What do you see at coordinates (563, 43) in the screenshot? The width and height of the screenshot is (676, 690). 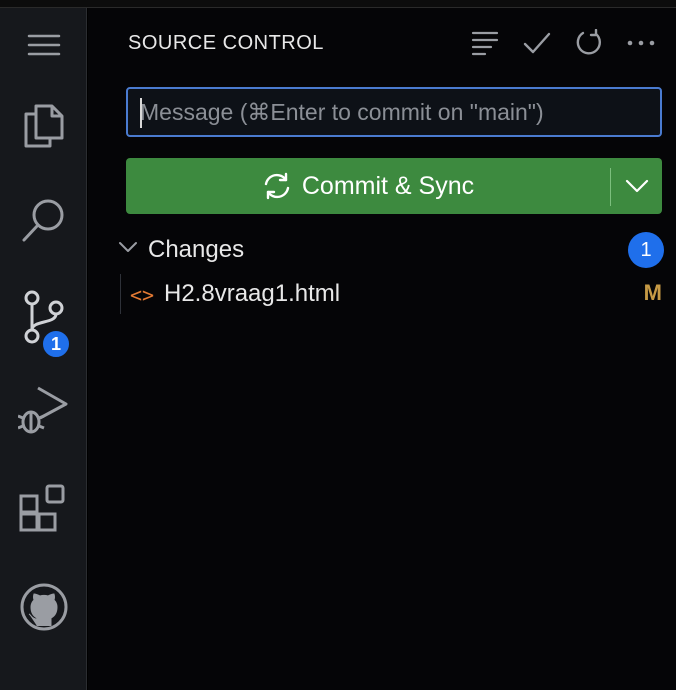 I see `title-actions` at bounding box center [563, 43].